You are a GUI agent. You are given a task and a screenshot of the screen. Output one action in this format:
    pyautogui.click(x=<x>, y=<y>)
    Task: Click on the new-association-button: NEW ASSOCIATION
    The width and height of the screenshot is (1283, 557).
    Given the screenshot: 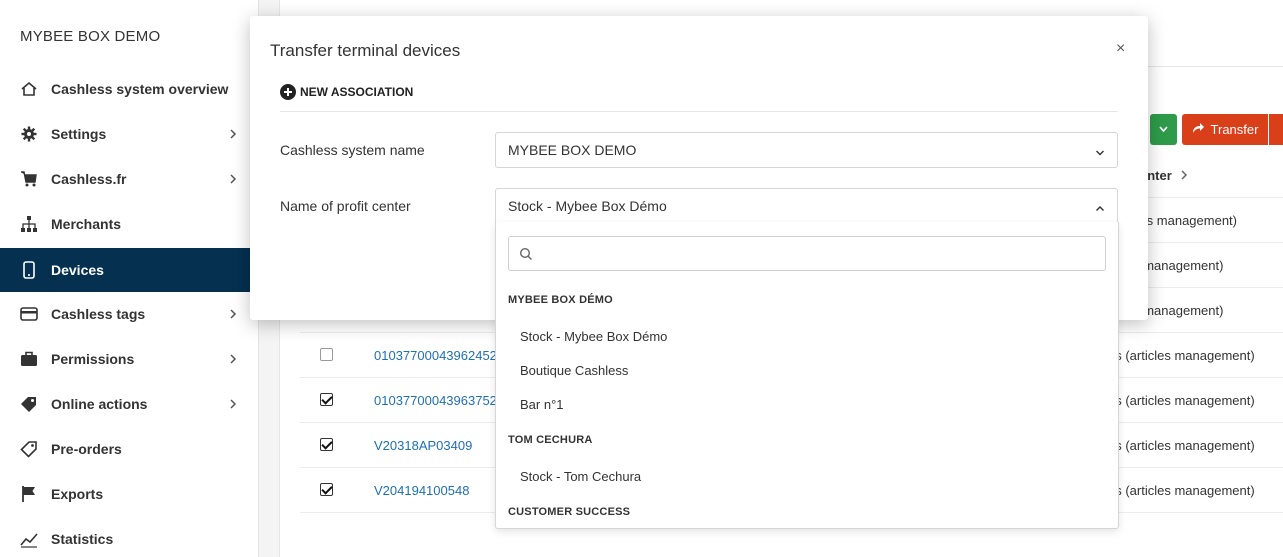 What is the action you would take?
    pyautogui.click(x=346, y=92)
    